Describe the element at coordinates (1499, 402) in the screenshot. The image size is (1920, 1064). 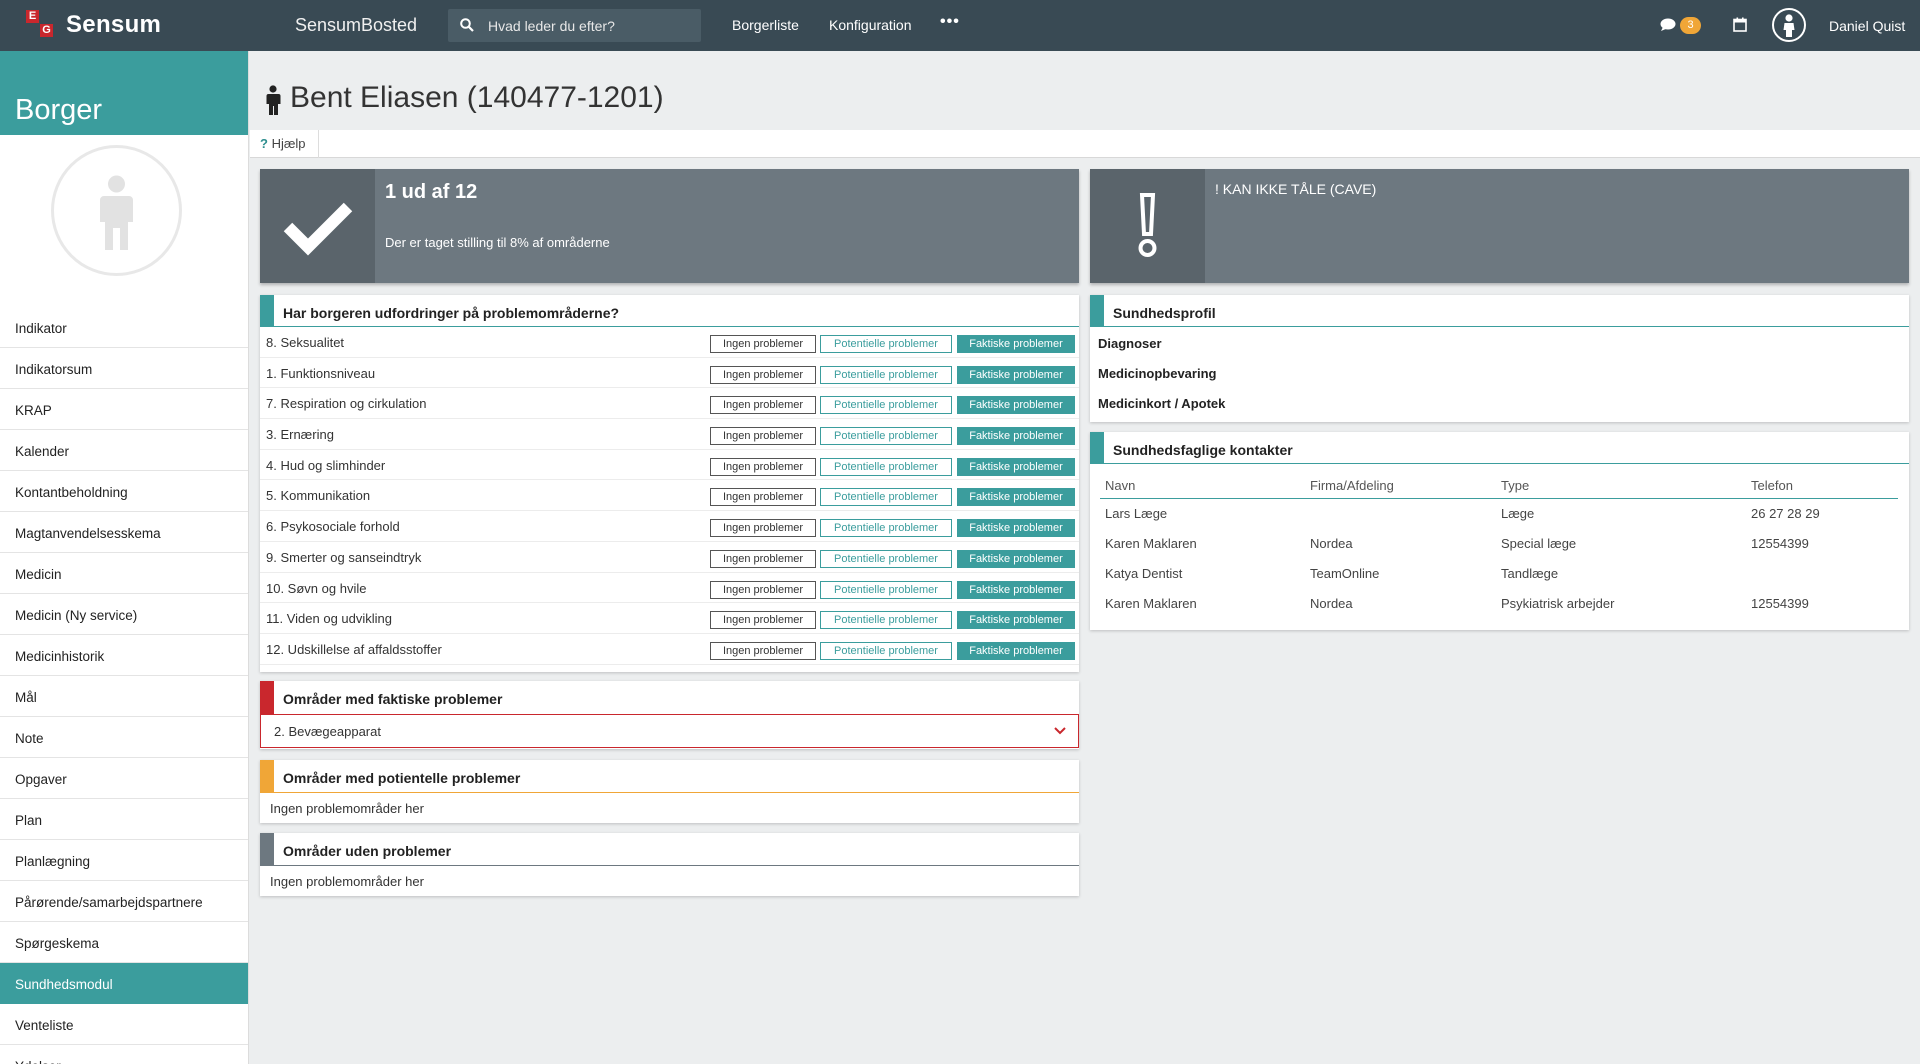
I see `health-profile-medicinkort: Medicinkort / Apotek` at that location.